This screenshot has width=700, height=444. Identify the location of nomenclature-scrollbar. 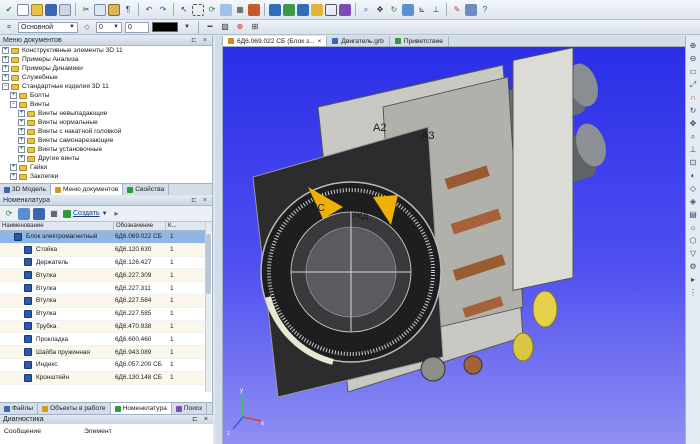
(208, 307).